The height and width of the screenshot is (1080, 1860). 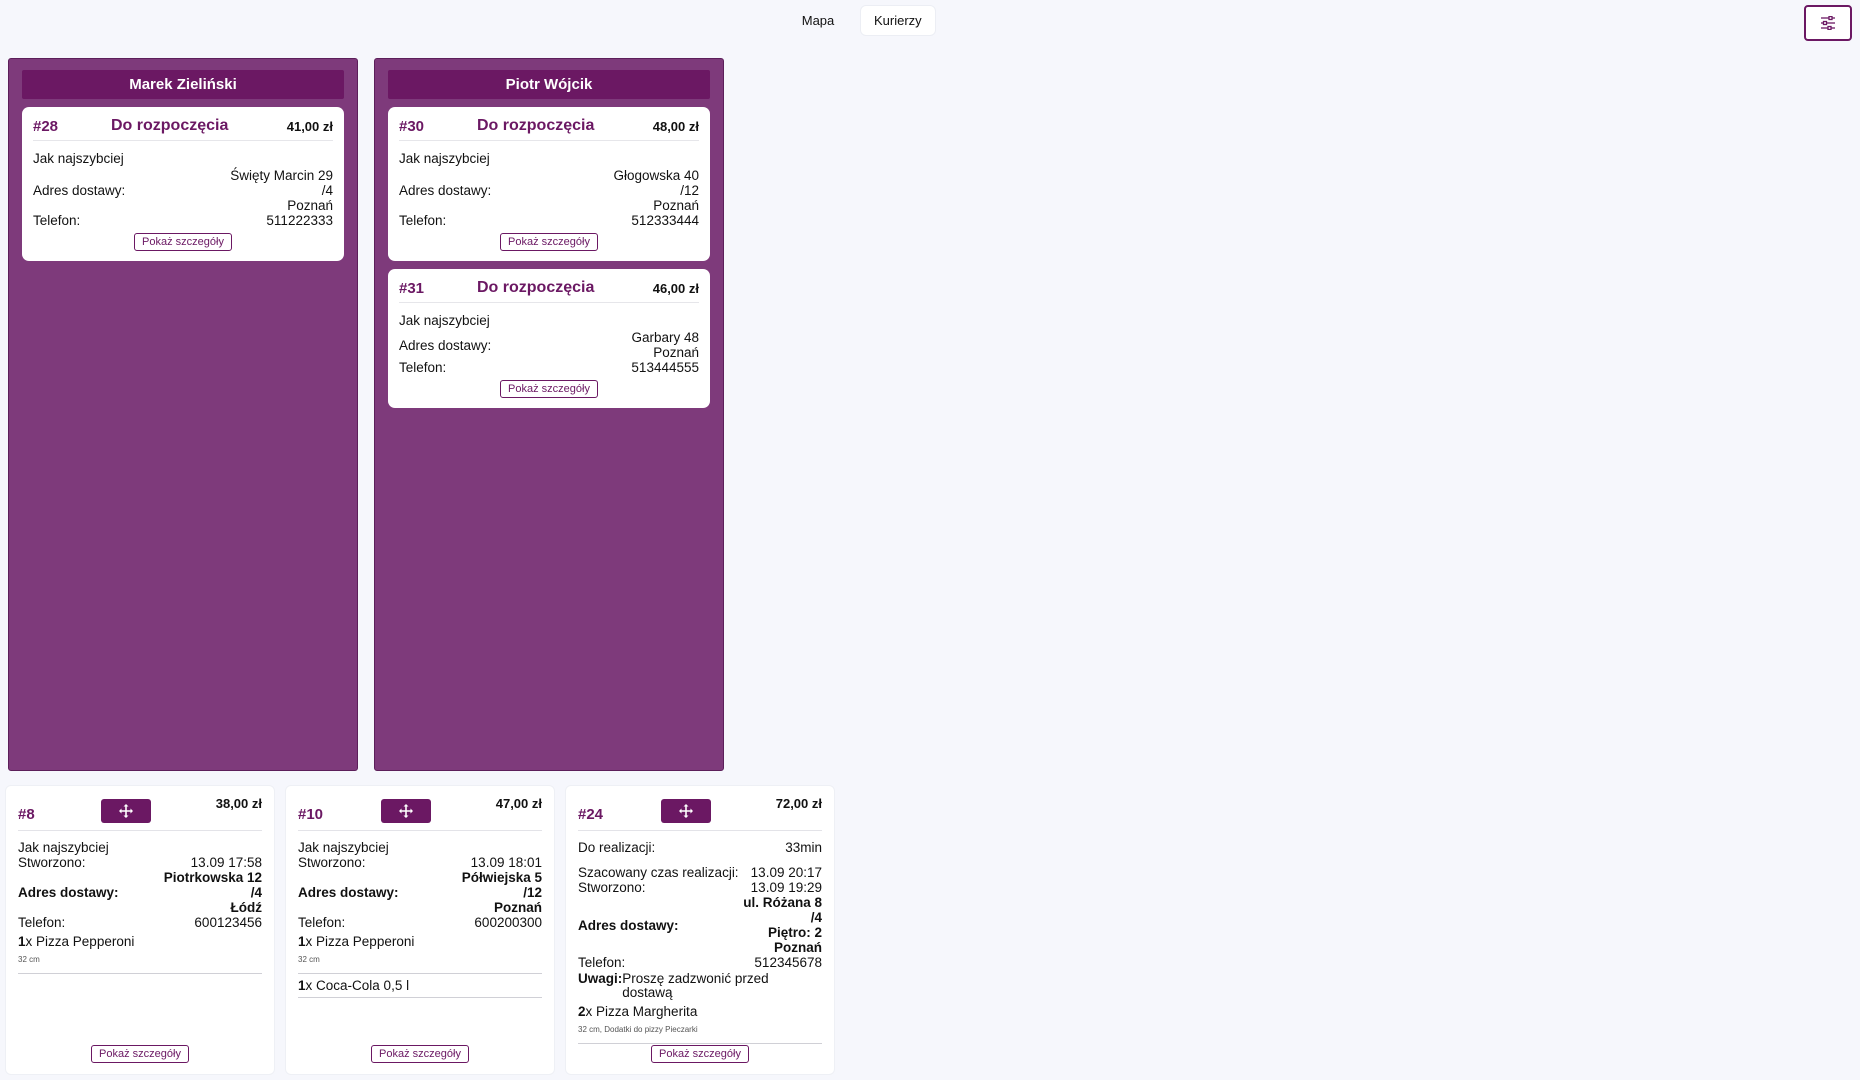 I want to click on order-number: #8, so click(x=26, y=814).